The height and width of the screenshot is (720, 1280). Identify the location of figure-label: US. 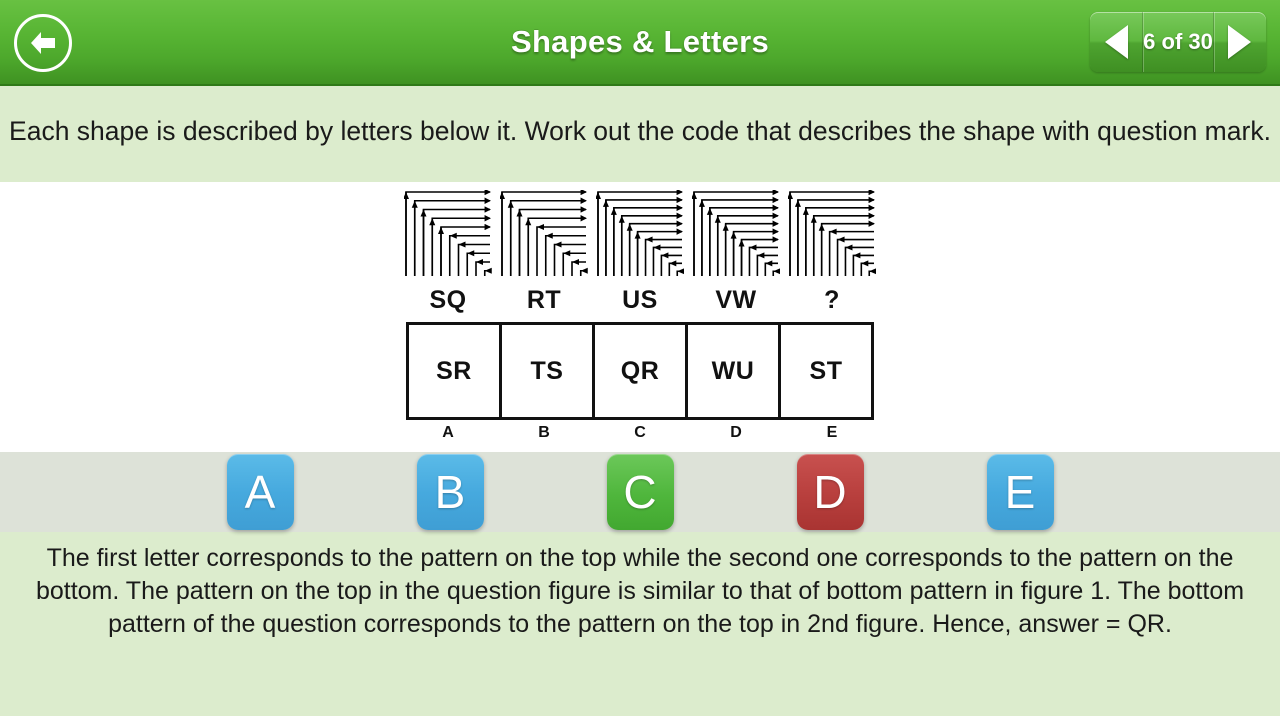
(640, 300).